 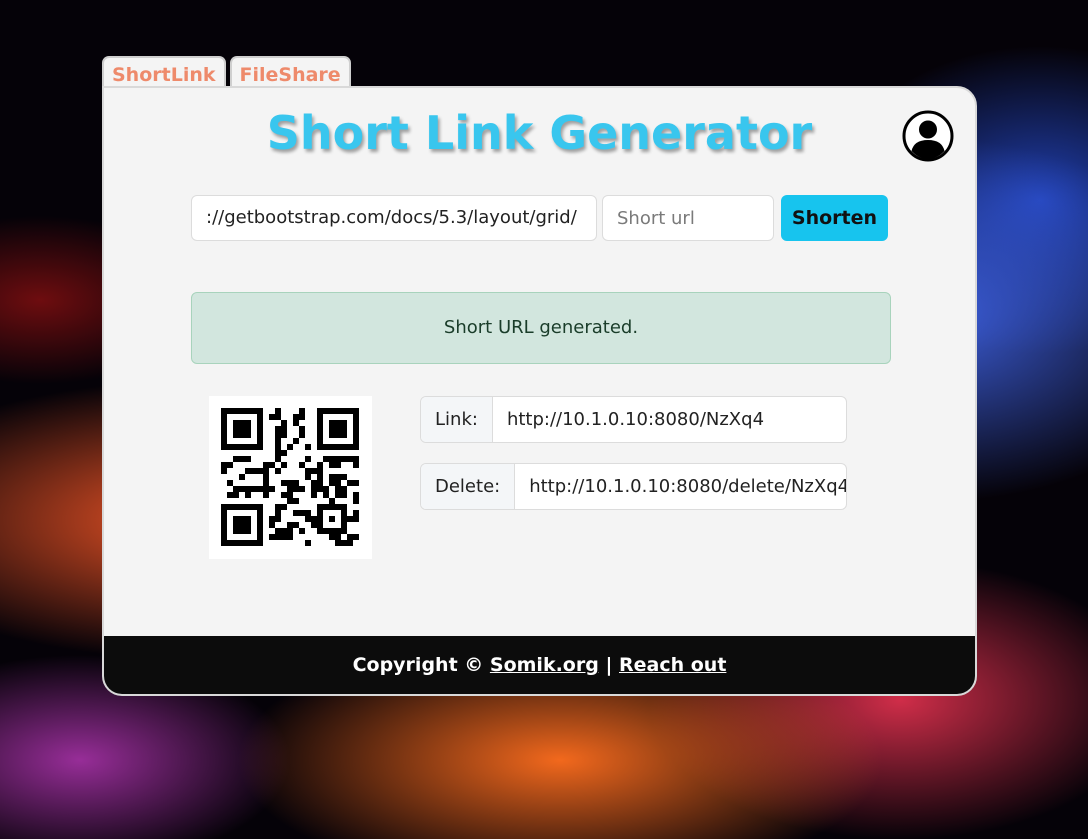 I want to click on link-field: Link: http://10.1.0.10:8080/NzXq4, so click(x=633, y=419).